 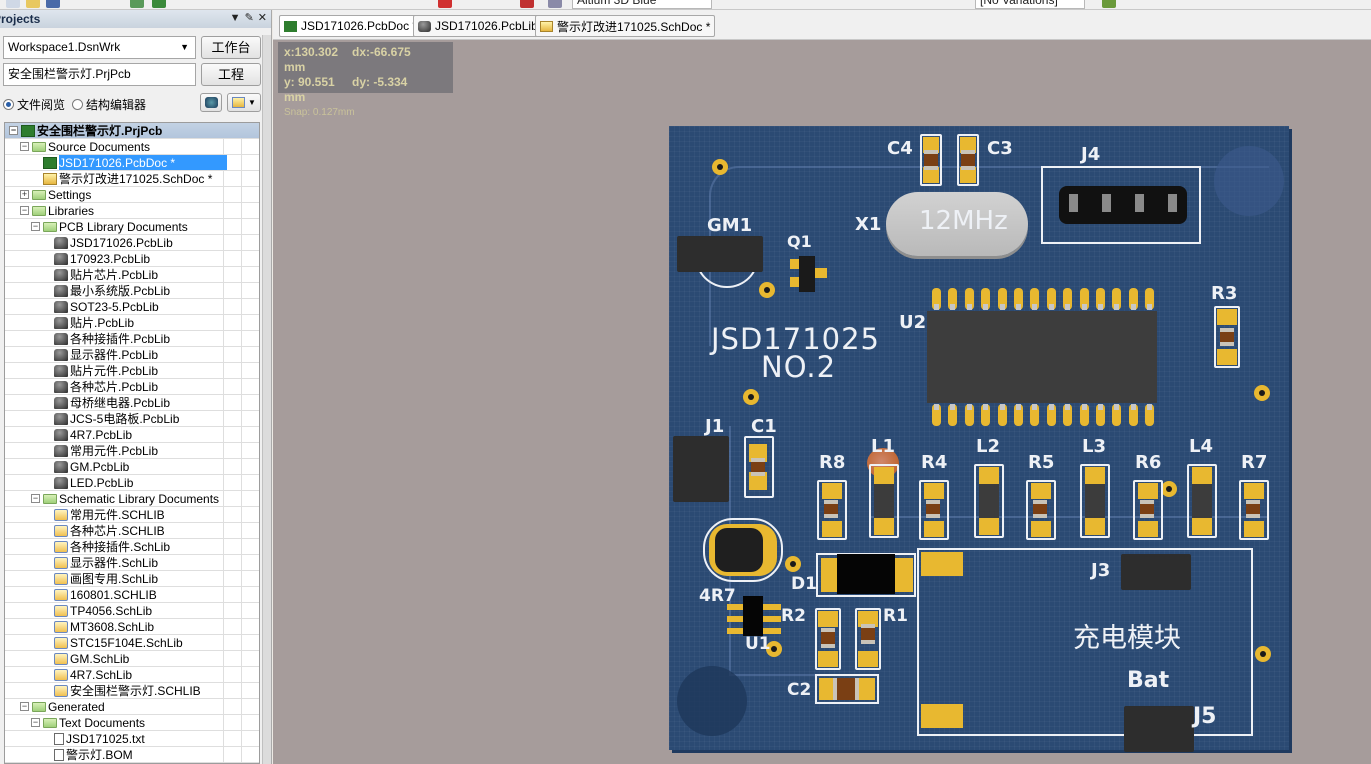 I want to click on tree-item: 安全围栏警示灯.SCHLIB, so click(x=132, y=691).